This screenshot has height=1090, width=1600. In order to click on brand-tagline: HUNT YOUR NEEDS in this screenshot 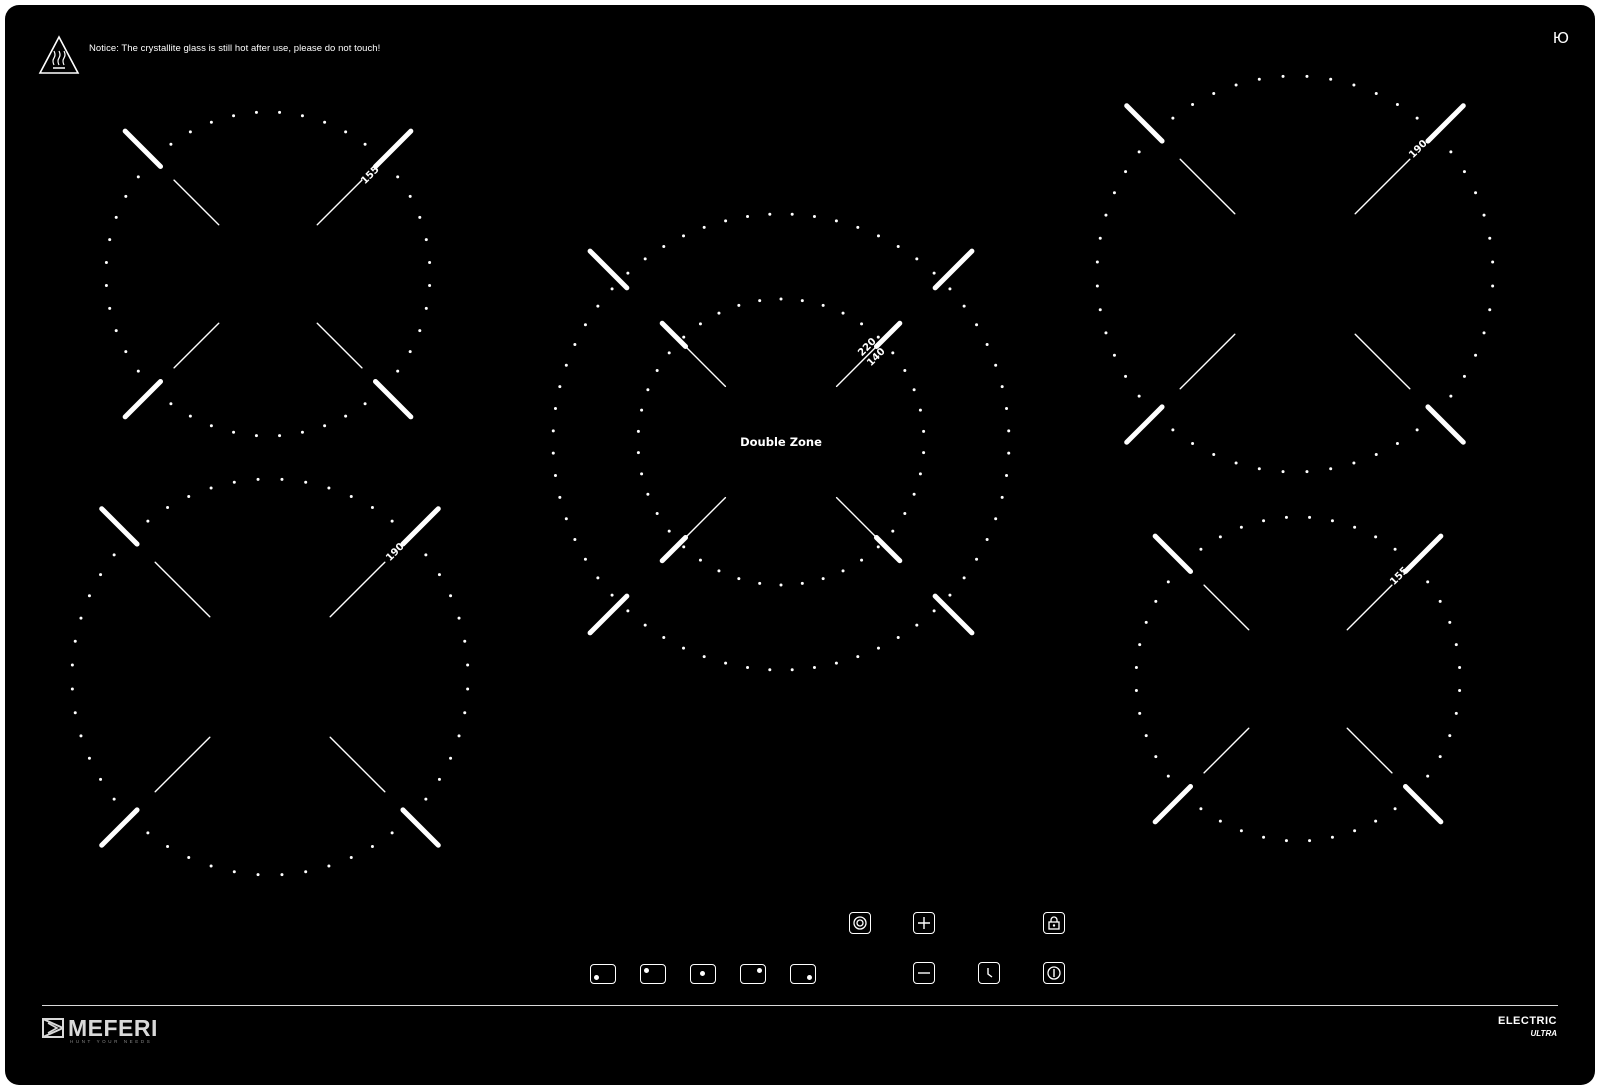, I will do `click(111, 1041)`.